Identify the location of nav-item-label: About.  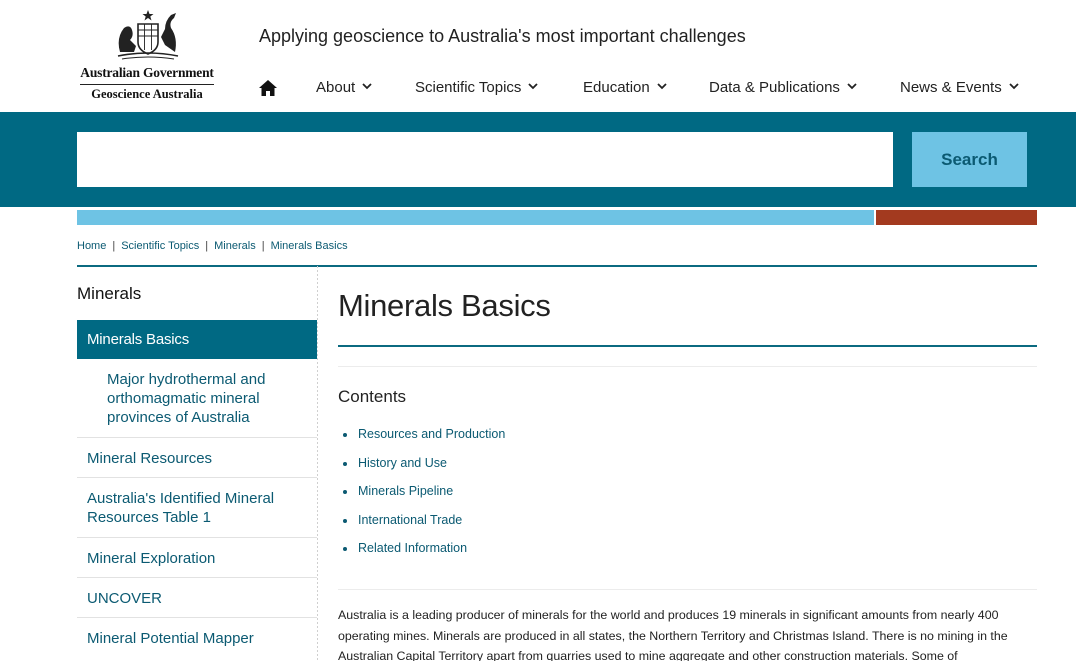
(336, 87).